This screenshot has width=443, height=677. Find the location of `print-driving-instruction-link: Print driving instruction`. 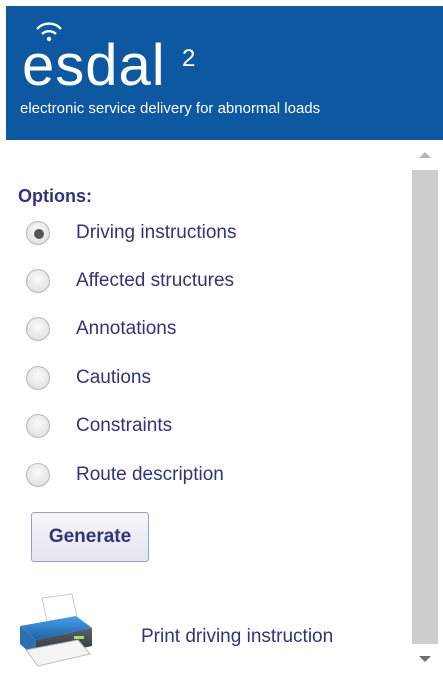

print-driving-instruction-link: Print driving instruction is located at coordinates (237, 637).